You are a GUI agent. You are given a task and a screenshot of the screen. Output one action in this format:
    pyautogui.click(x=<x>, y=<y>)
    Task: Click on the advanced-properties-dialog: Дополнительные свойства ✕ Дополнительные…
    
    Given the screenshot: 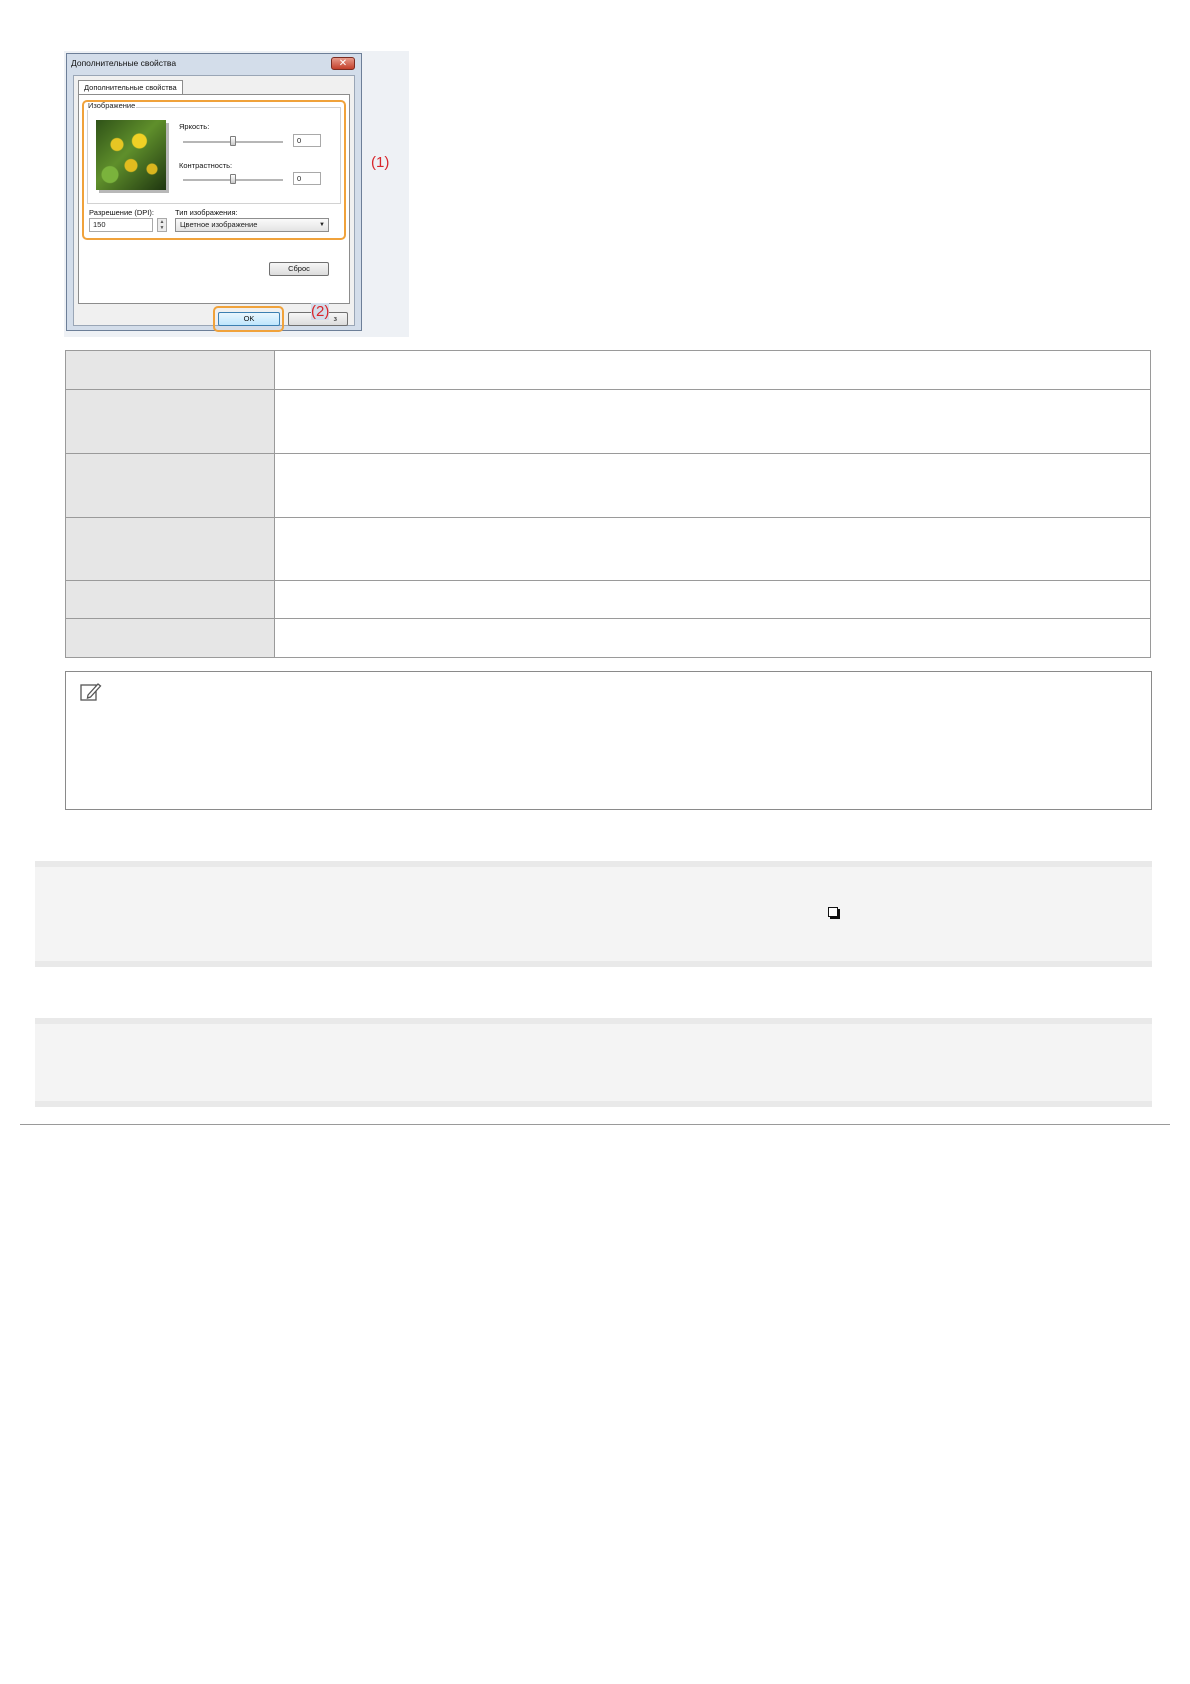 What is the action you would take?
    pyautogui.click(x=214, y=192)
    